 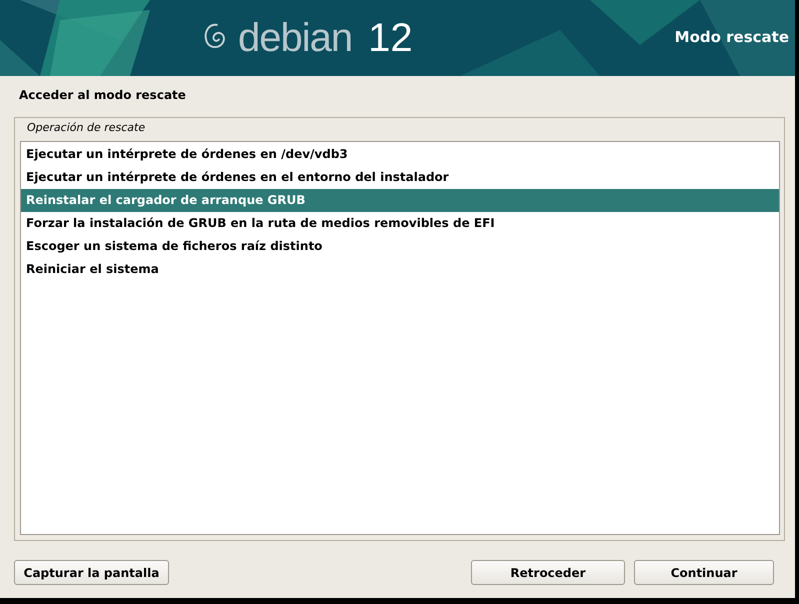 What do you see at coordinates (400, 269) in the screenshot?
I see `list-item: Reiniciar el sistema` at bounding box center [400, 269].